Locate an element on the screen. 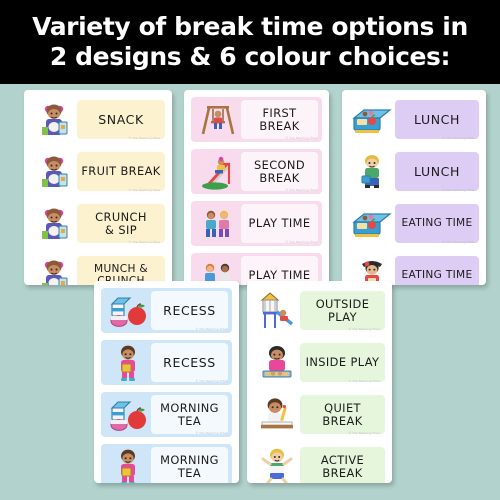 Image resolution: width=500 pixels, height=500 pixels. label-chip: SECOND BREAK is located at coordinates (279, 171).